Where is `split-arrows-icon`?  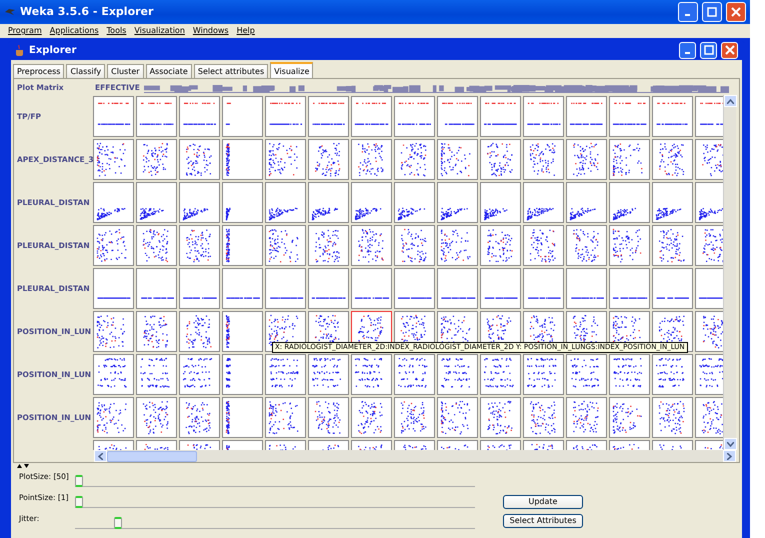
split-arrows-icon is located at coordinates (23, 466).